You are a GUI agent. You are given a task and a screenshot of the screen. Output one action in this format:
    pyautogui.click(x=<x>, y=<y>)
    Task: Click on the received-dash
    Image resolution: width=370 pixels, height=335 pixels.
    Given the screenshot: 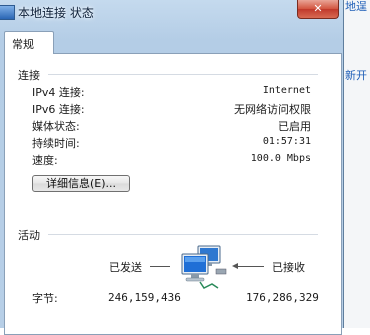 What is the action you would take?
    pyautogui.click(x=251, y=266)
    